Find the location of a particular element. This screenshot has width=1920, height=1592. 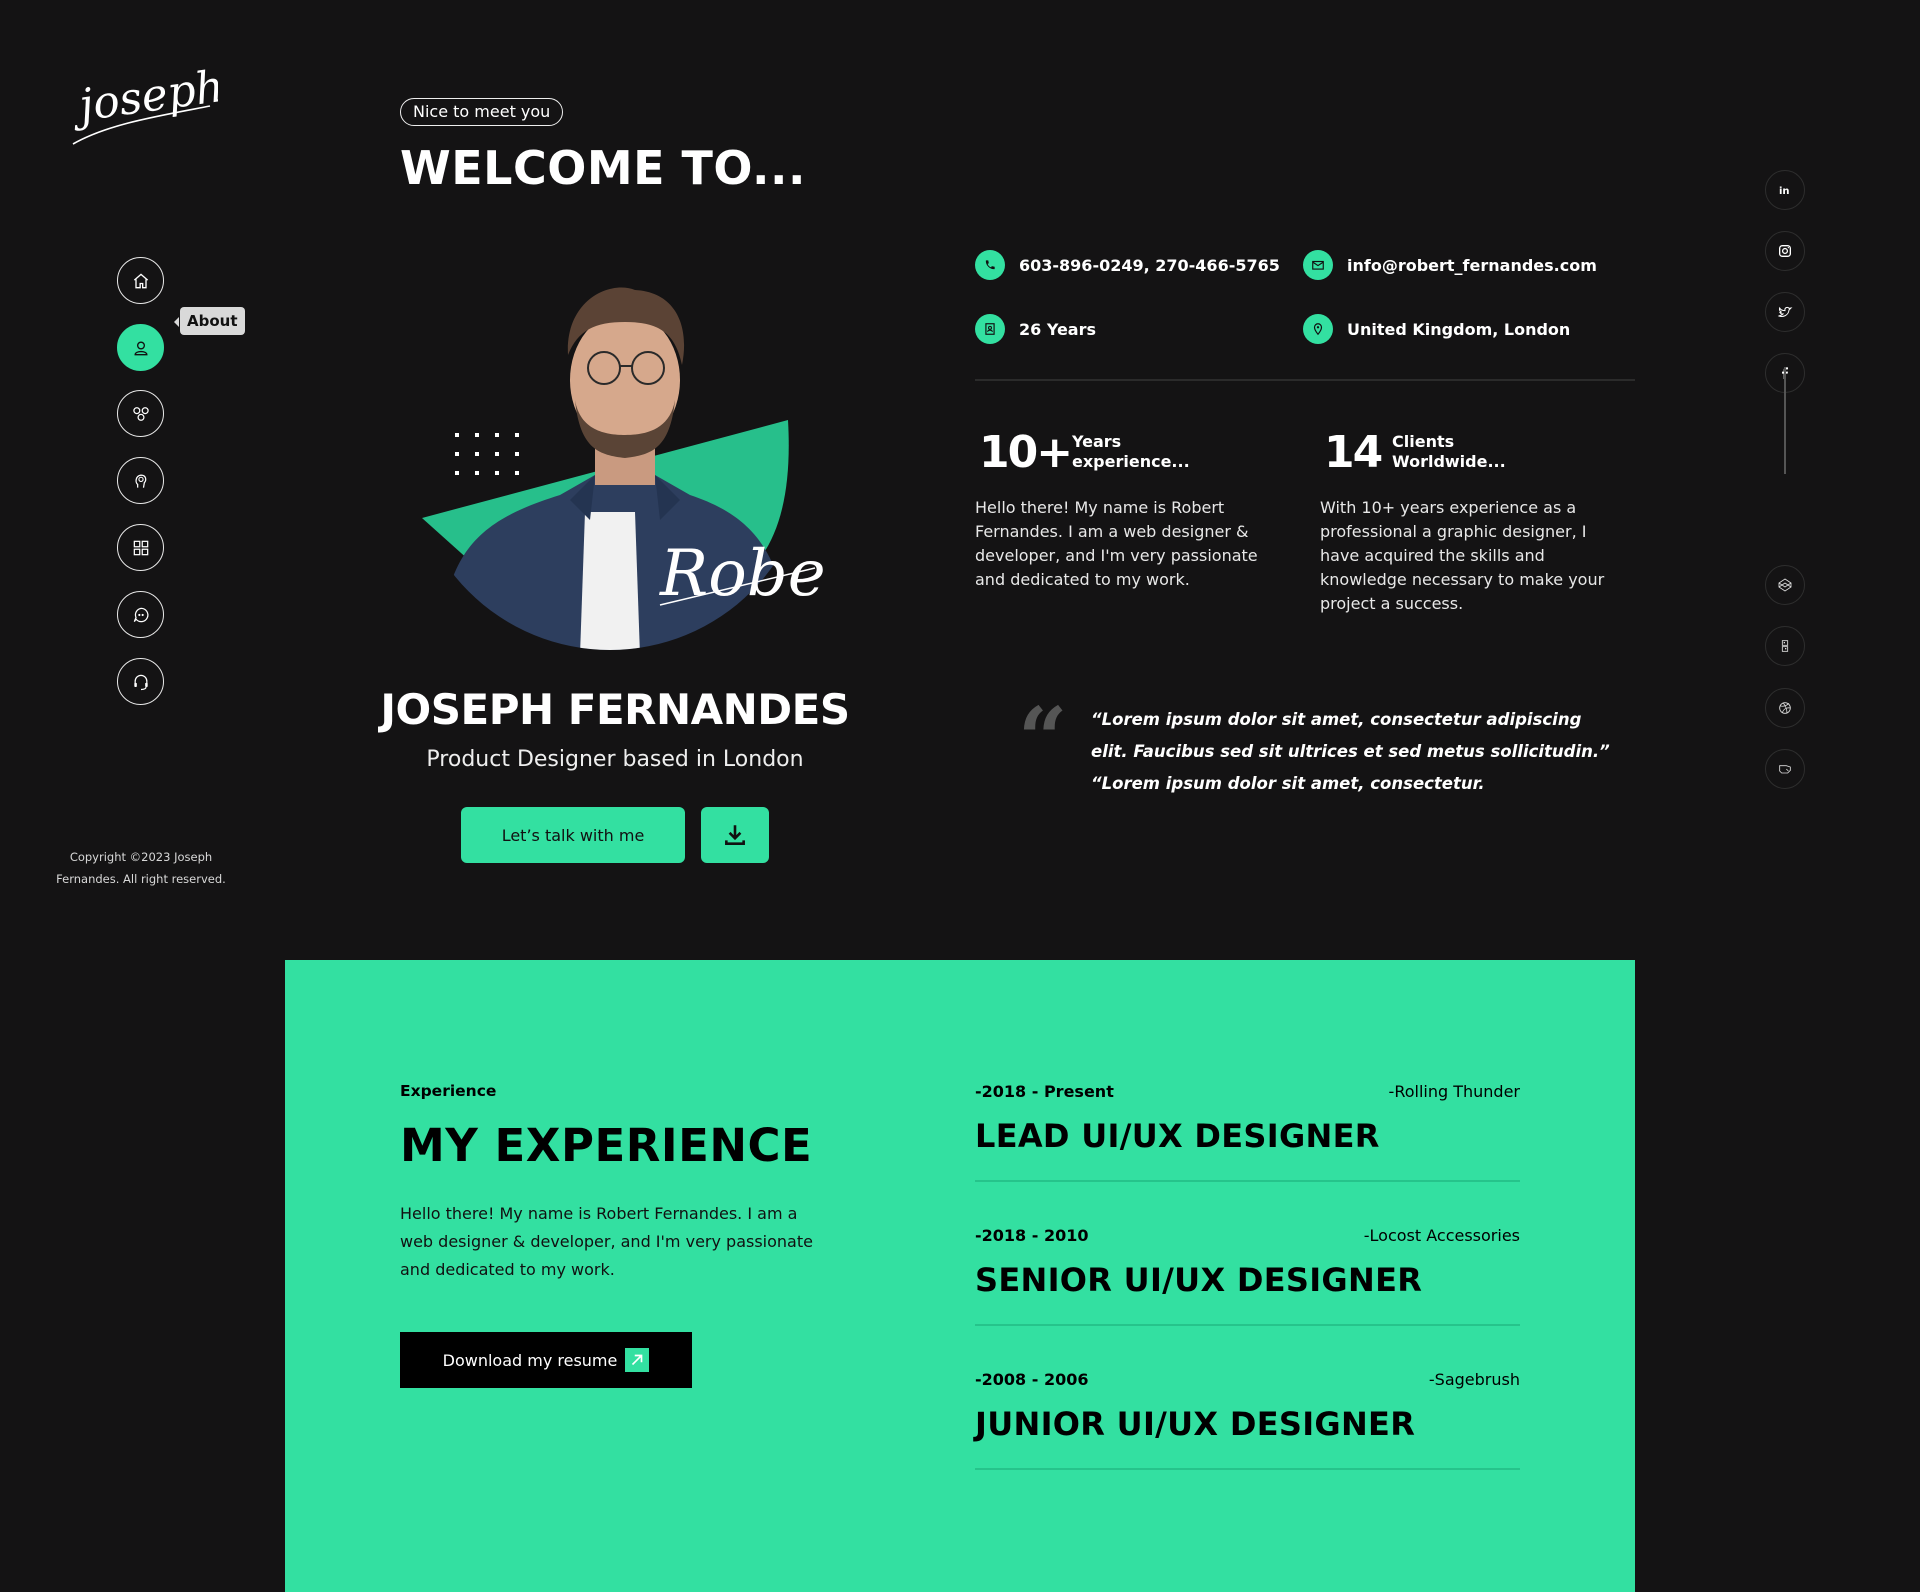

contact-email: info@robert_fernandes.com is located at coordinates (1450, 265).